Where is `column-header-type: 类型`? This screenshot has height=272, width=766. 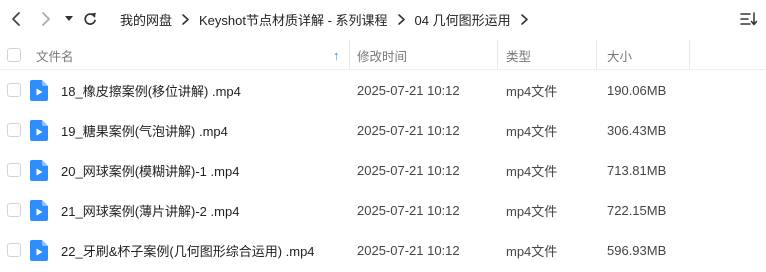
column-header-type: 类型 is located at coordinates (550, 55).